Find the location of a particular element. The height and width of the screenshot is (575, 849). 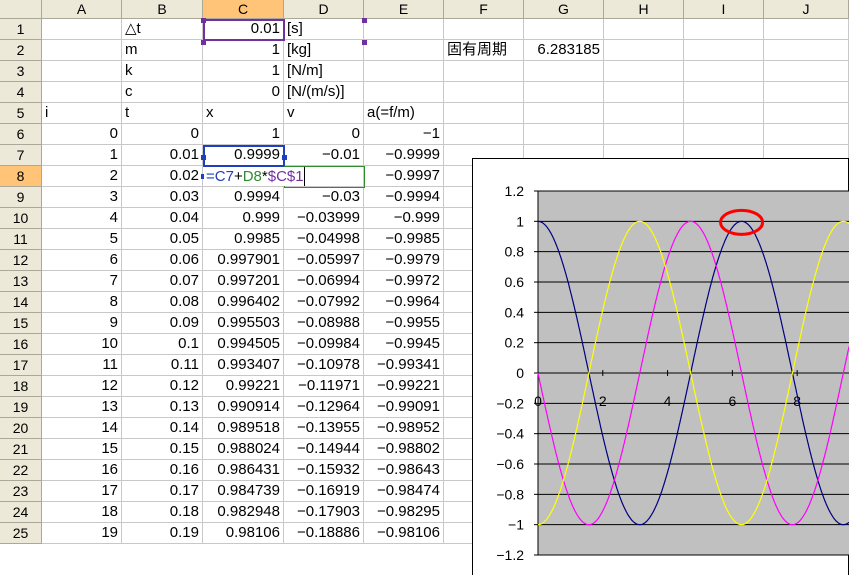

cell-e14: −0.9964 is located at coordinates (404, 302).